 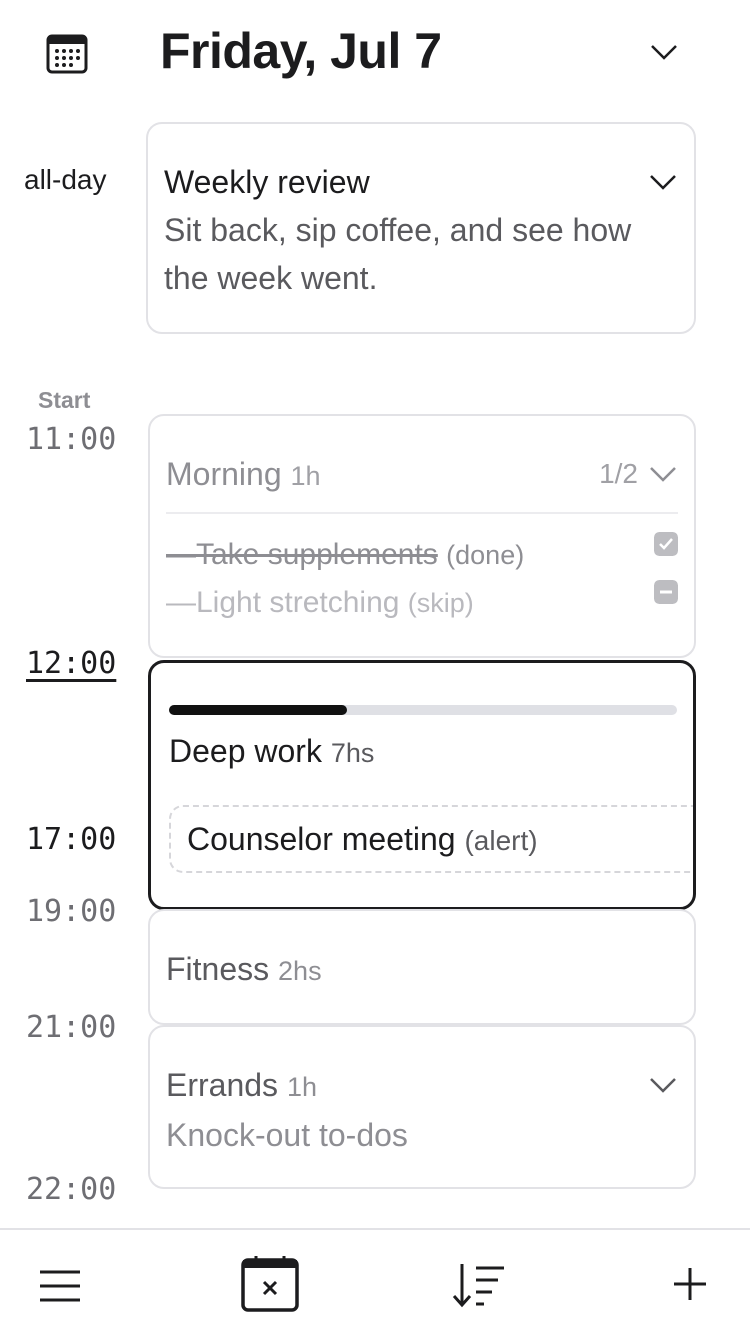 What do you see at coordinates (375, 1281) in the screenshot?
I see `bottom-toolbar` at bounding box center [375, 1281].